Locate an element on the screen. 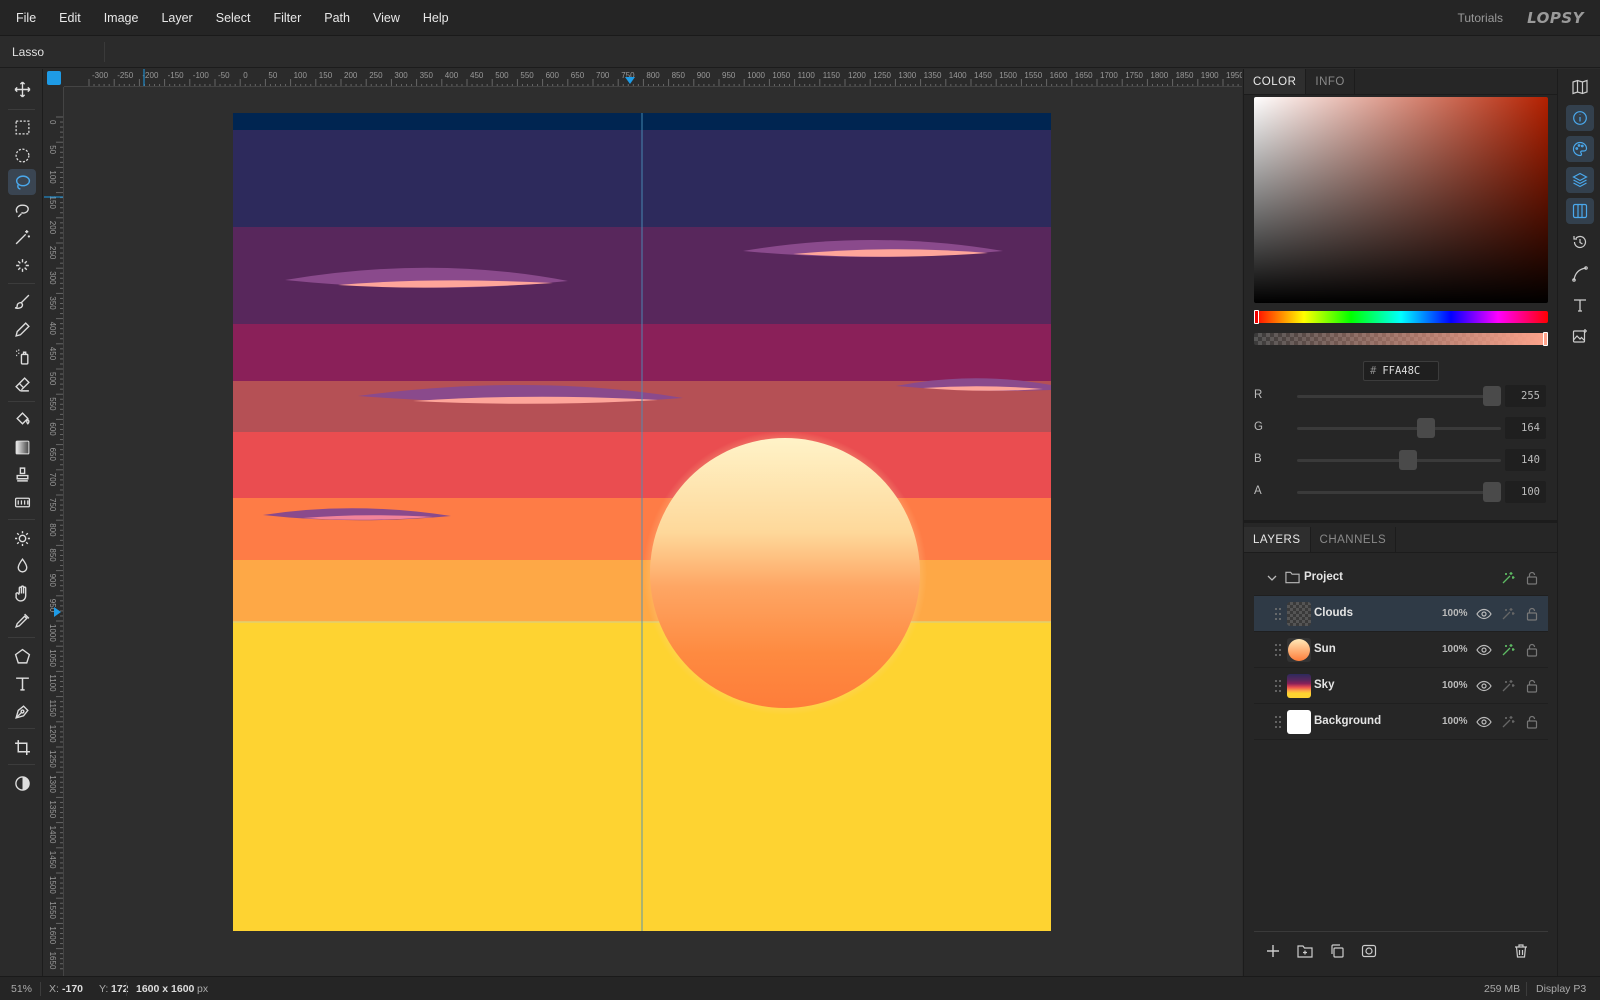  info-panel-button is located at coordinates (1580, 118).